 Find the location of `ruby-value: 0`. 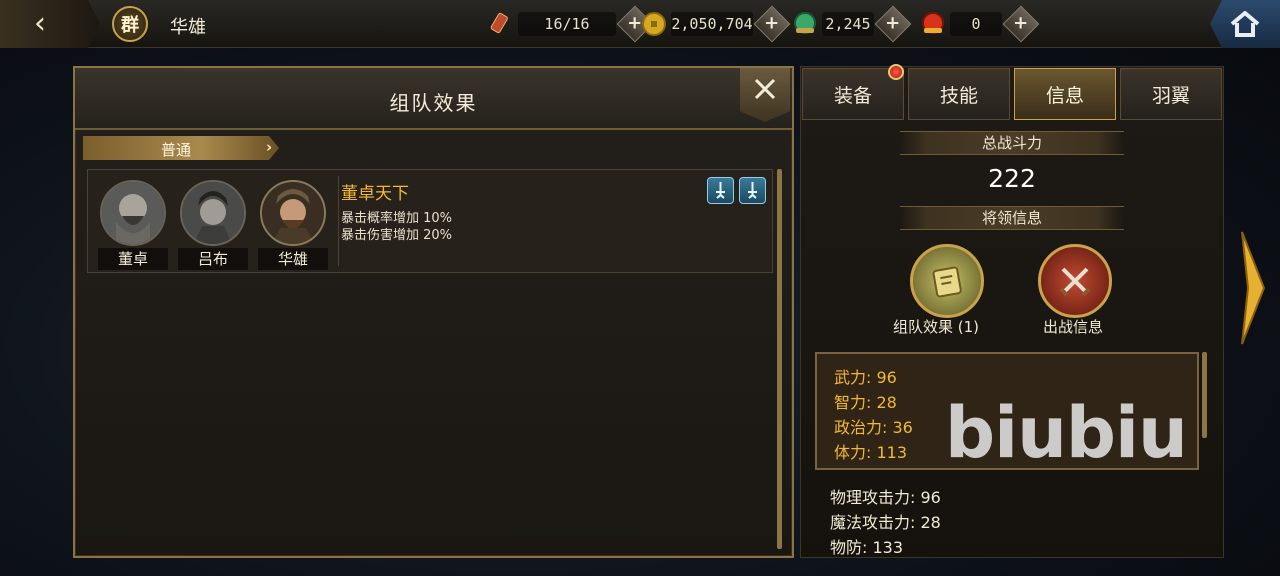

ruby-value: 0 is located at coordinates (976, 24).